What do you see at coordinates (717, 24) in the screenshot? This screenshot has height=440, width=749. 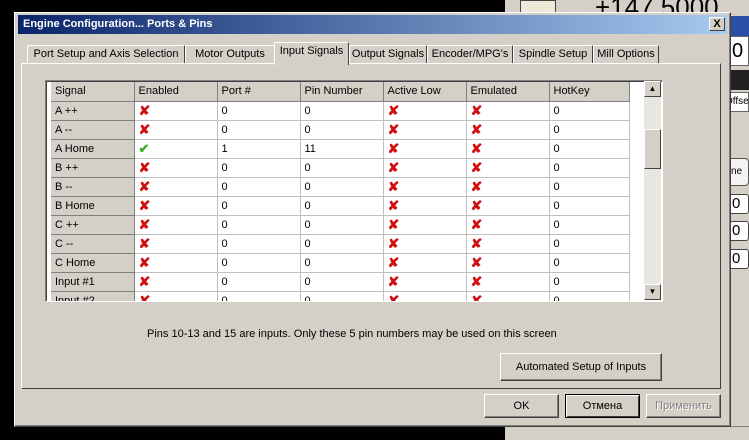 I see `close-button: X` at bounding box center [717, 24].